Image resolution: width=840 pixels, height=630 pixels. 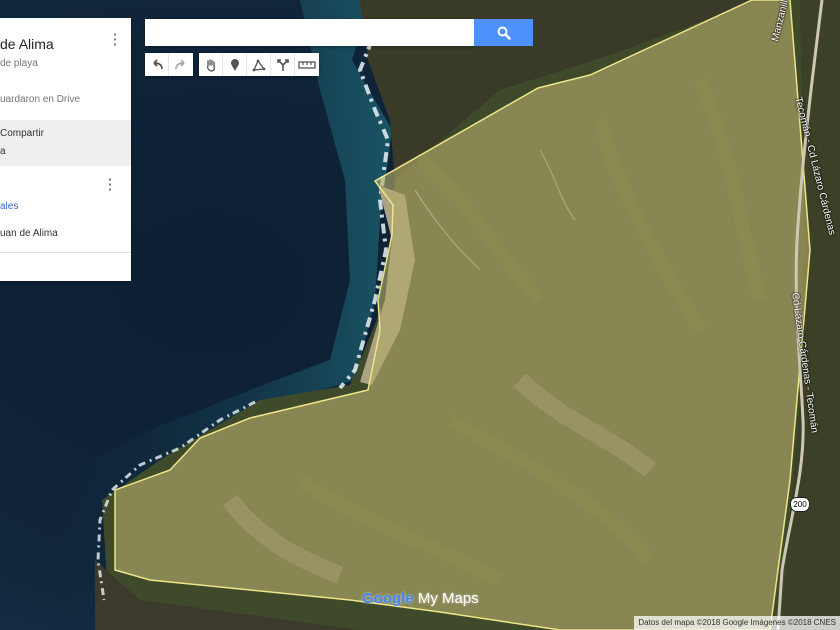 I want to click on map-title: de Alima, so click(x=27, y=44).